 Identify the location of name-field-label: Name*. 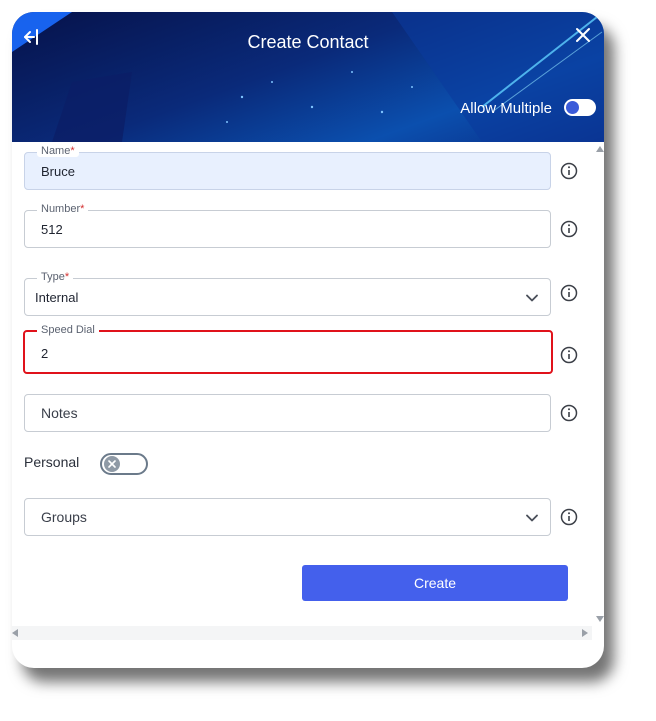
(58, 151).